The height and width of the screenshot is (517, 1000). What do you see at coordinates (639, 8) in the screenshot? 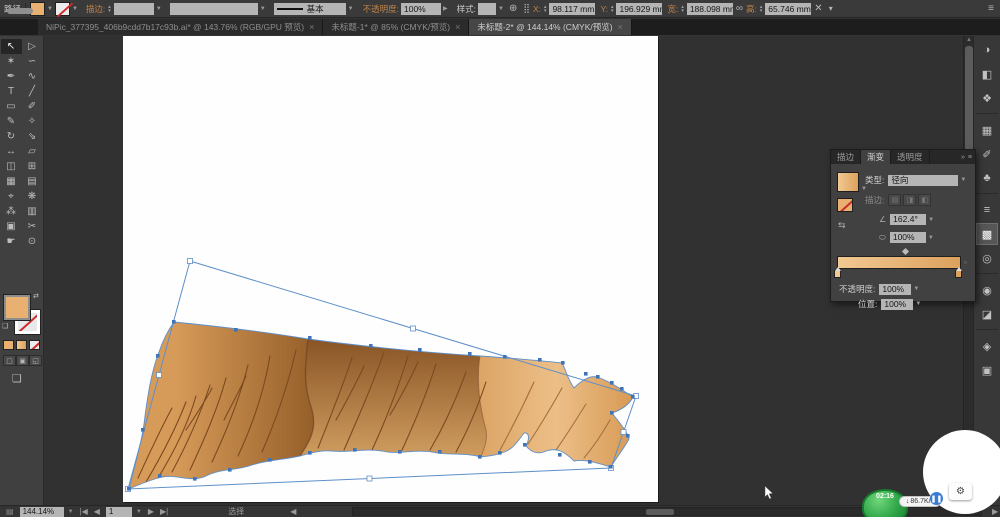
I see `y-field: 196.929 mm` at bounding box center [639, 8].